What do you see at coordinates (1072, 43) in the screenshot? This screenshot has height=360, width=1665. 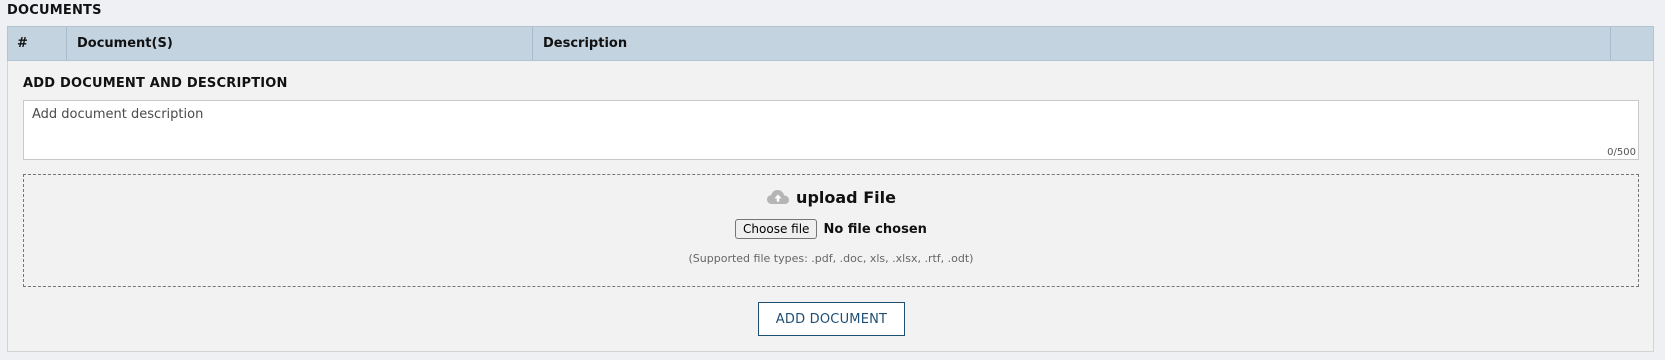 I see `column-header-description: Description` at bounding box center [1072, 43].